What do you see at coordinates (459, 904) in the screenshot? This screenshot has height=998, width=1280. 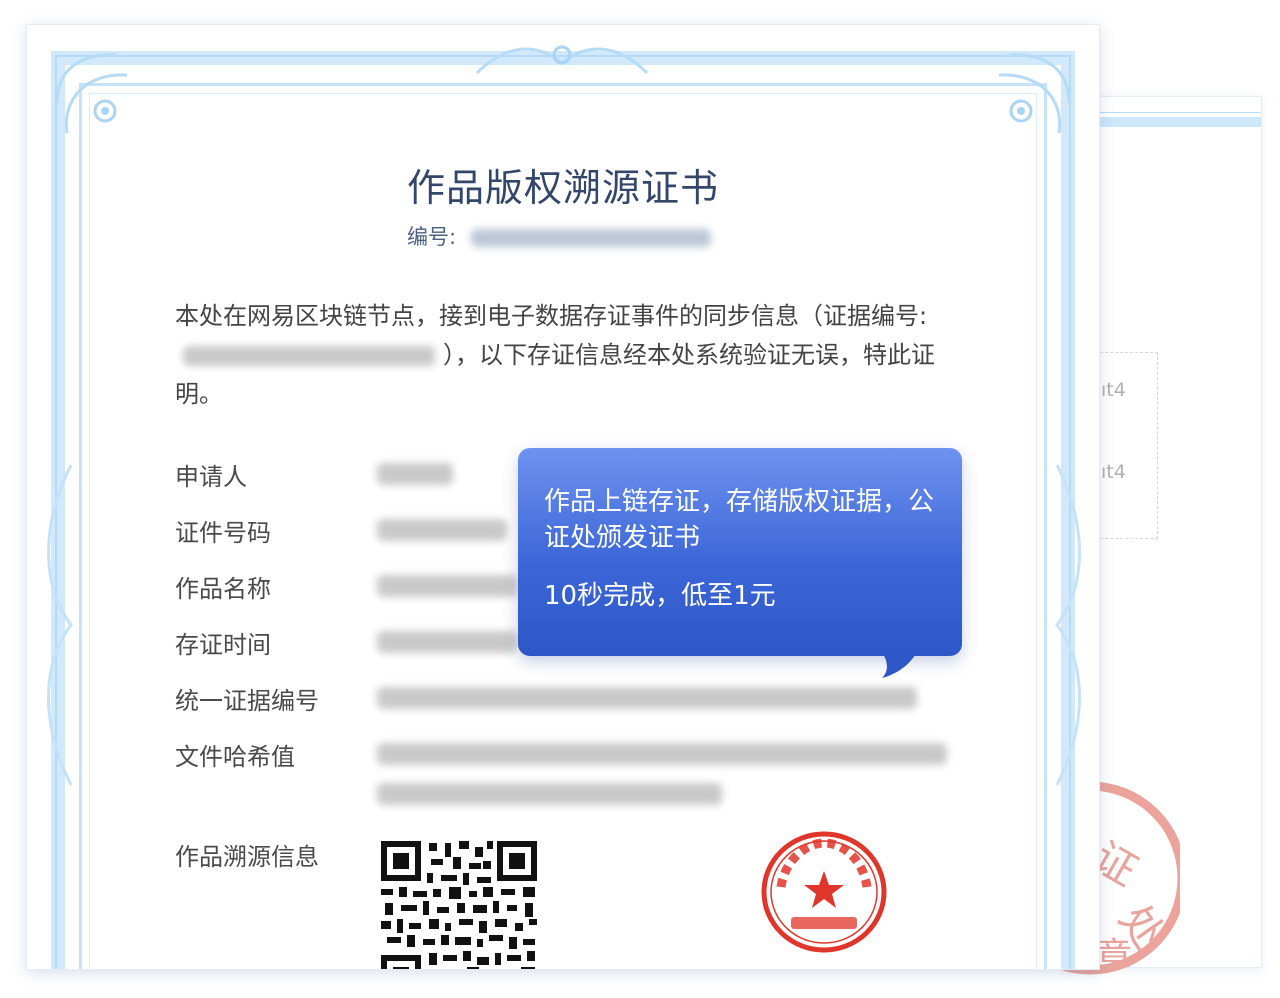 I see `qr-code` at bounding box center [459, 904].